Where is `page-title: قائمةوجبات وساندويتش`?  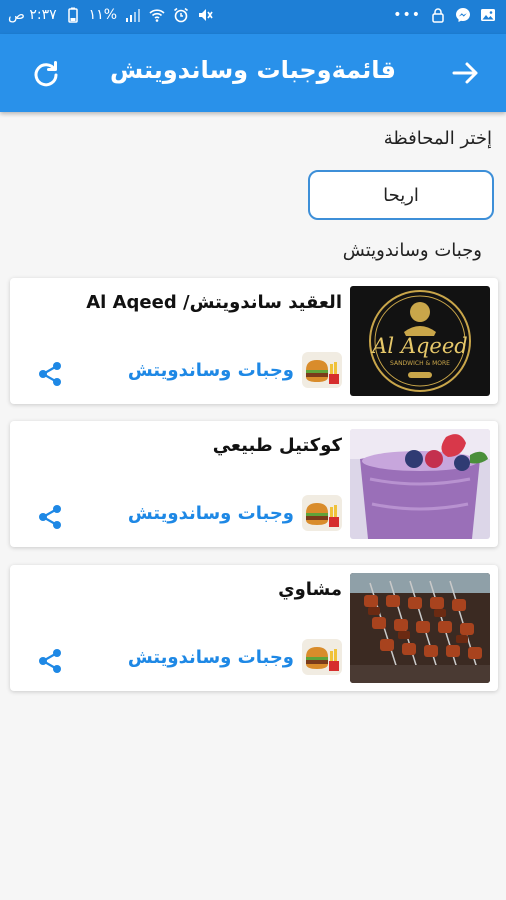 page-title: قائمةوجبات وساندويتش is located at coordinates (253, 70).